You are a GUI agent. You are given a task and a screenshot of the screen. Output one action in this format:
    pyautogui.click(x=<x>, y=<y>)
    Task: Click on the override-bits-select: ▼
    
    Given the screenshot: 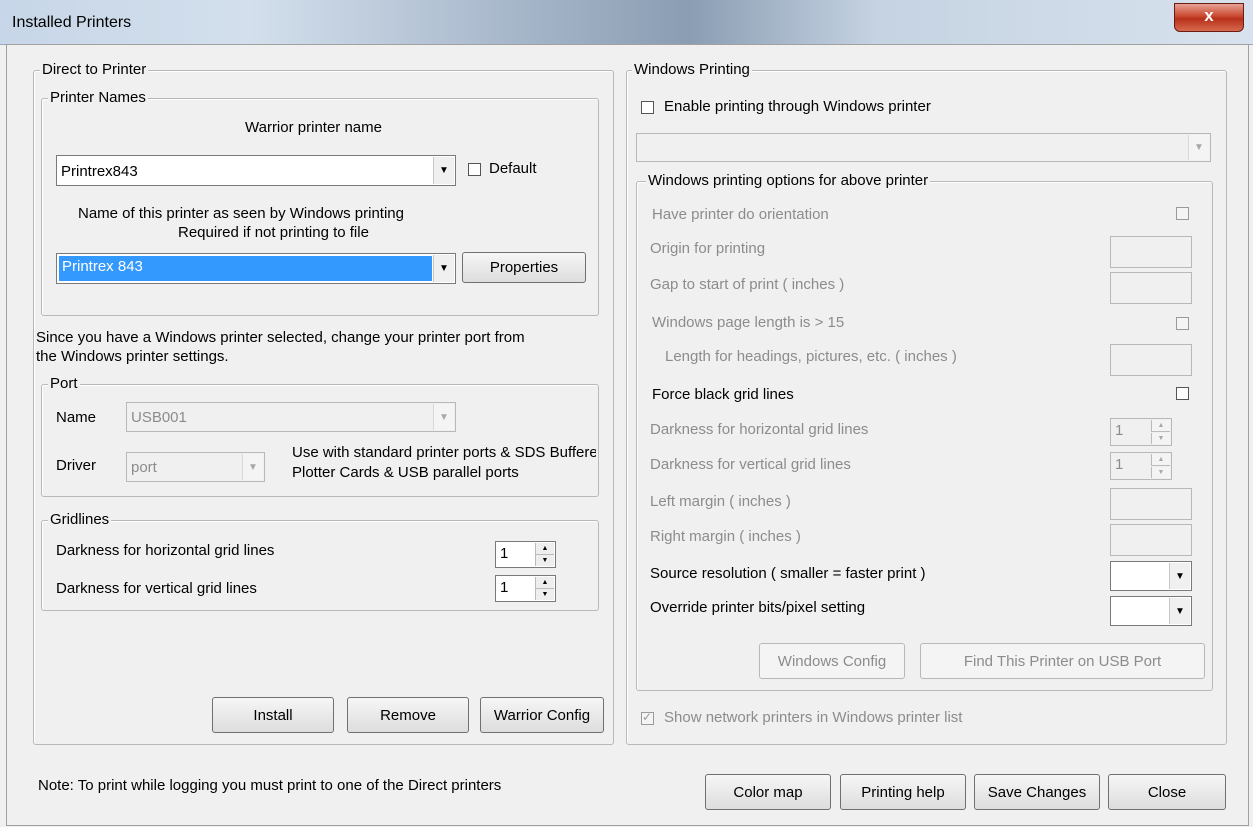 What is the action you would take?
    pyautogui.click(x=1151, y=611)
    